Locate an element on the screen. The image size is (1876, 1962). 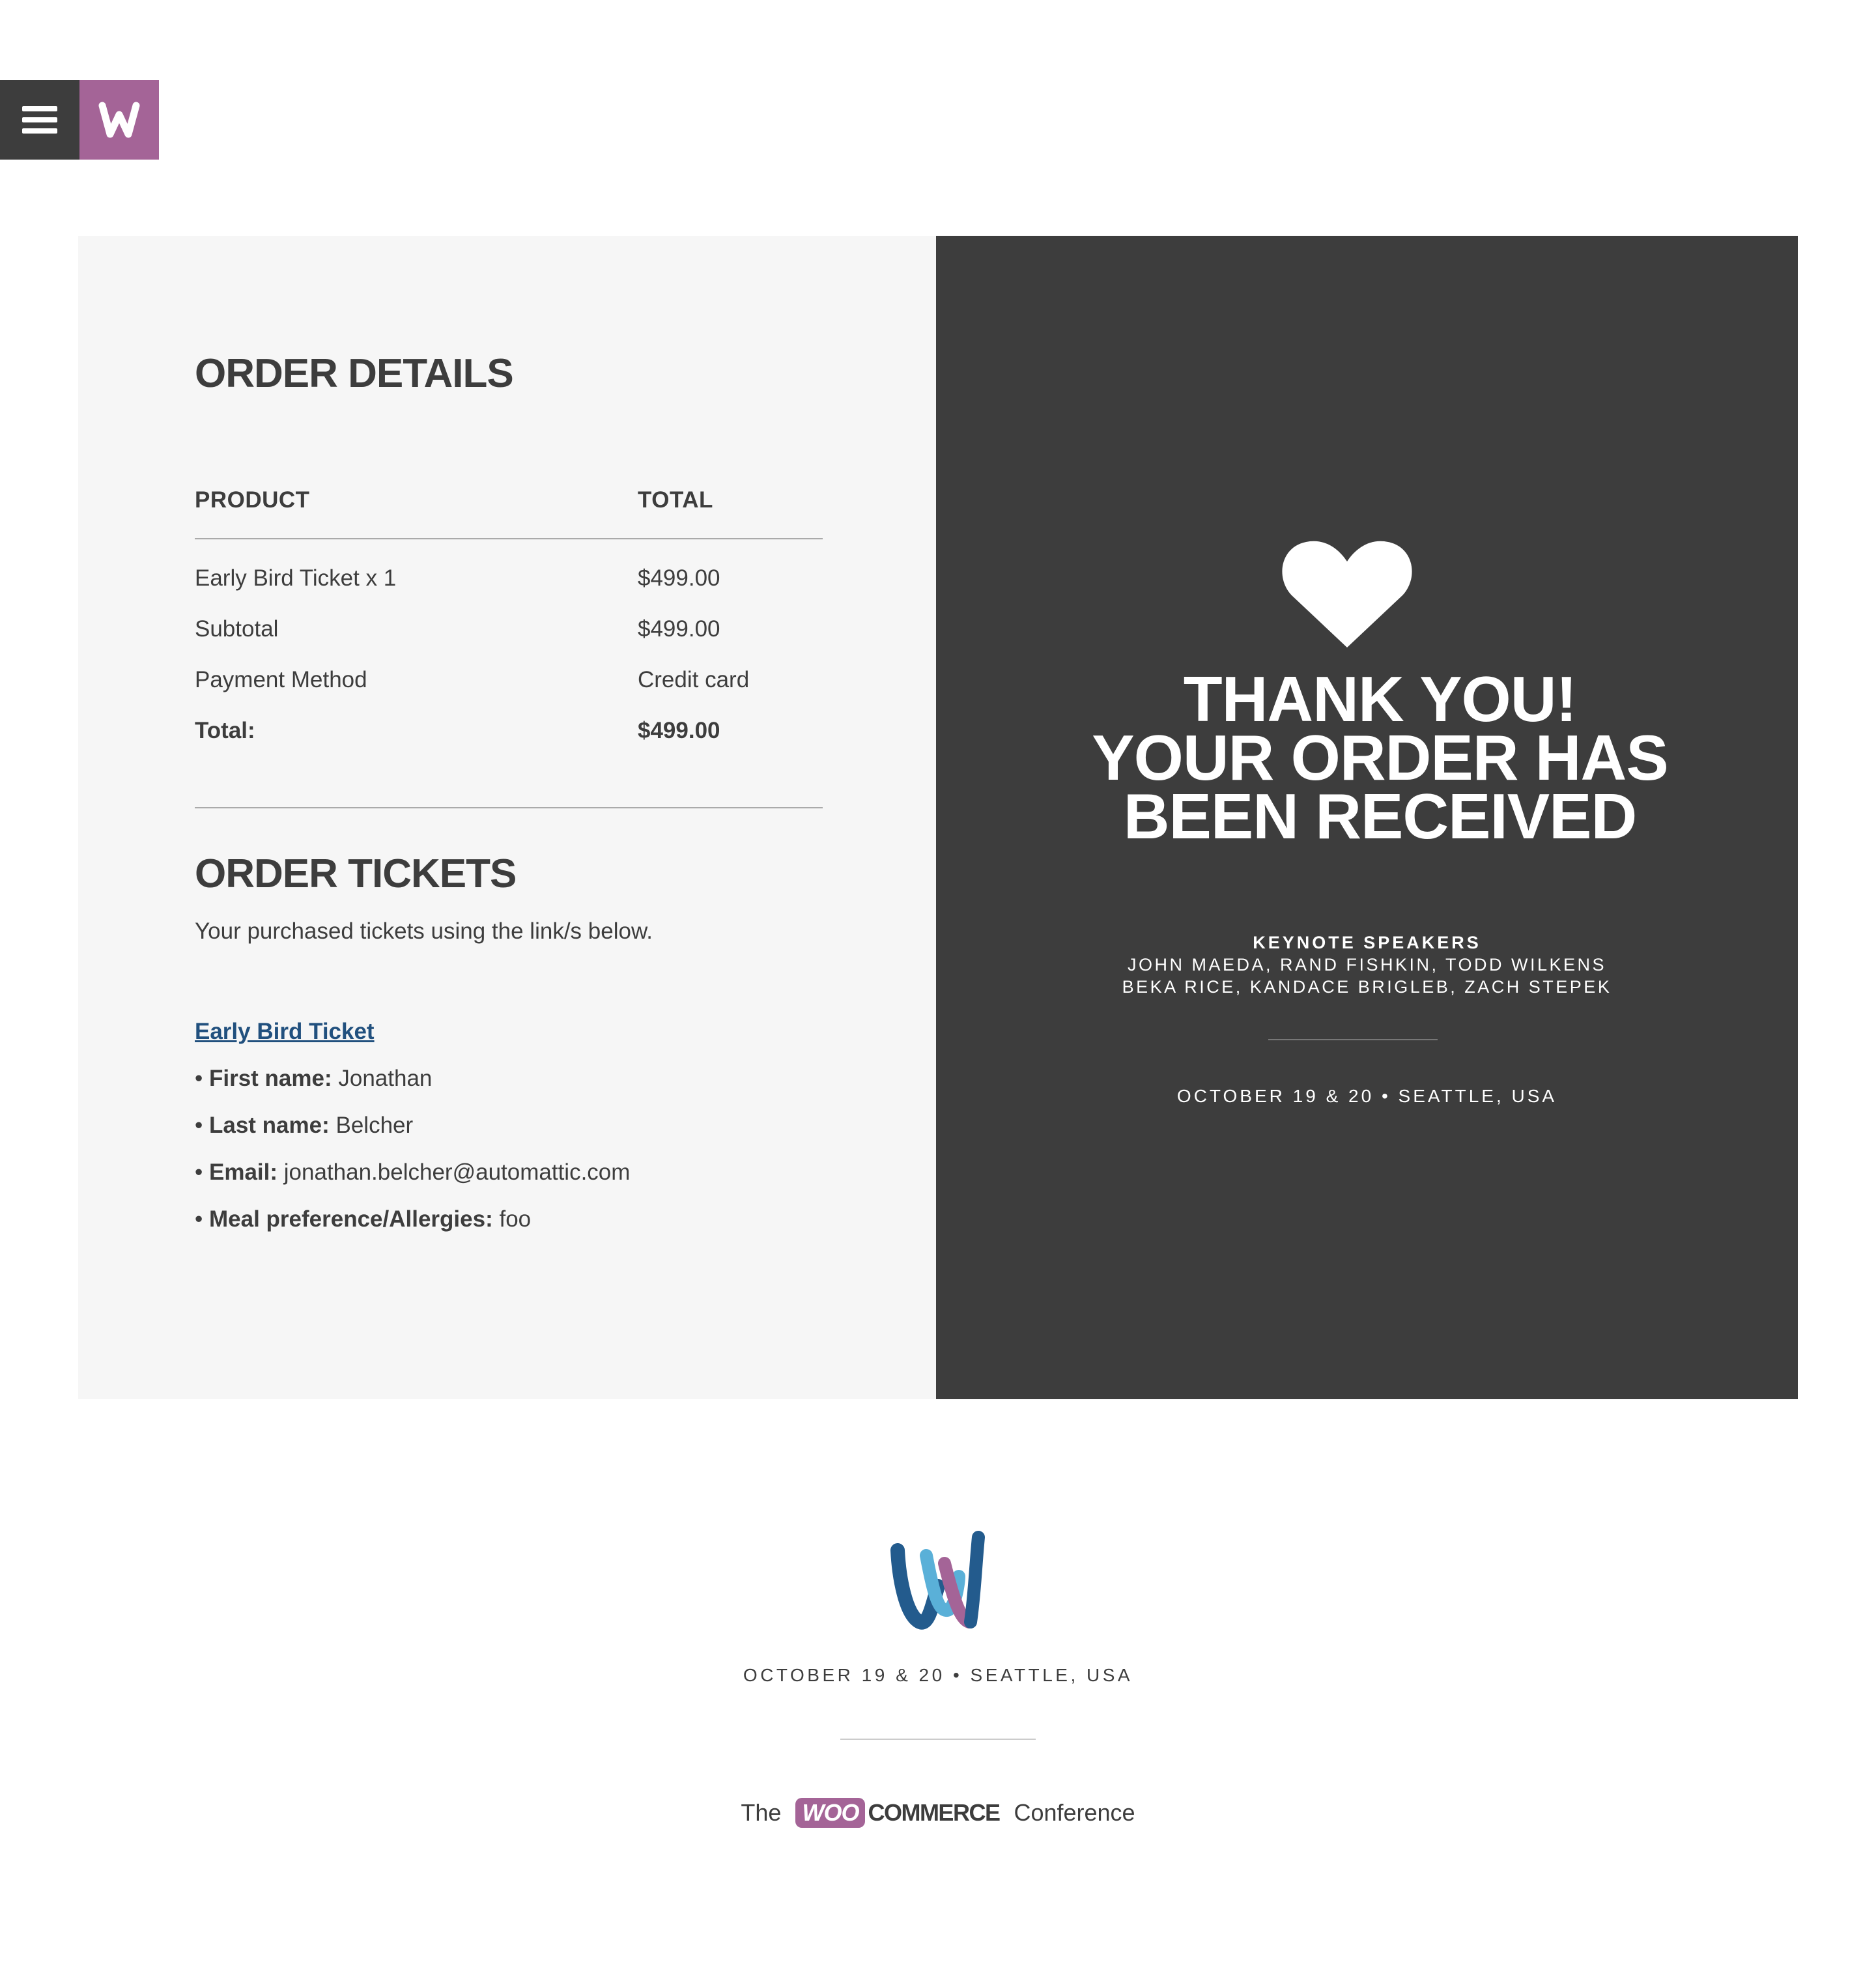
woo-conference-w-logo-icon is located at coordinates (938, 1580).